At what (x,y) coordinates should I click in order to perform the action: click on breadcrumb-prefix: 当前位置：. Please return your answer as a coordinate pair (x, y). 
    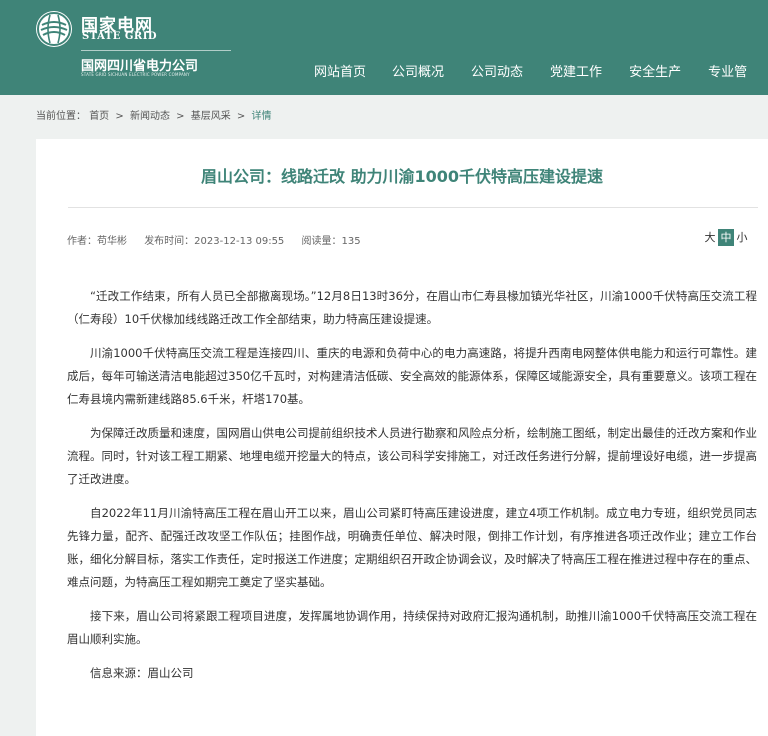
    Looking at the image, I should click on (61, 116).